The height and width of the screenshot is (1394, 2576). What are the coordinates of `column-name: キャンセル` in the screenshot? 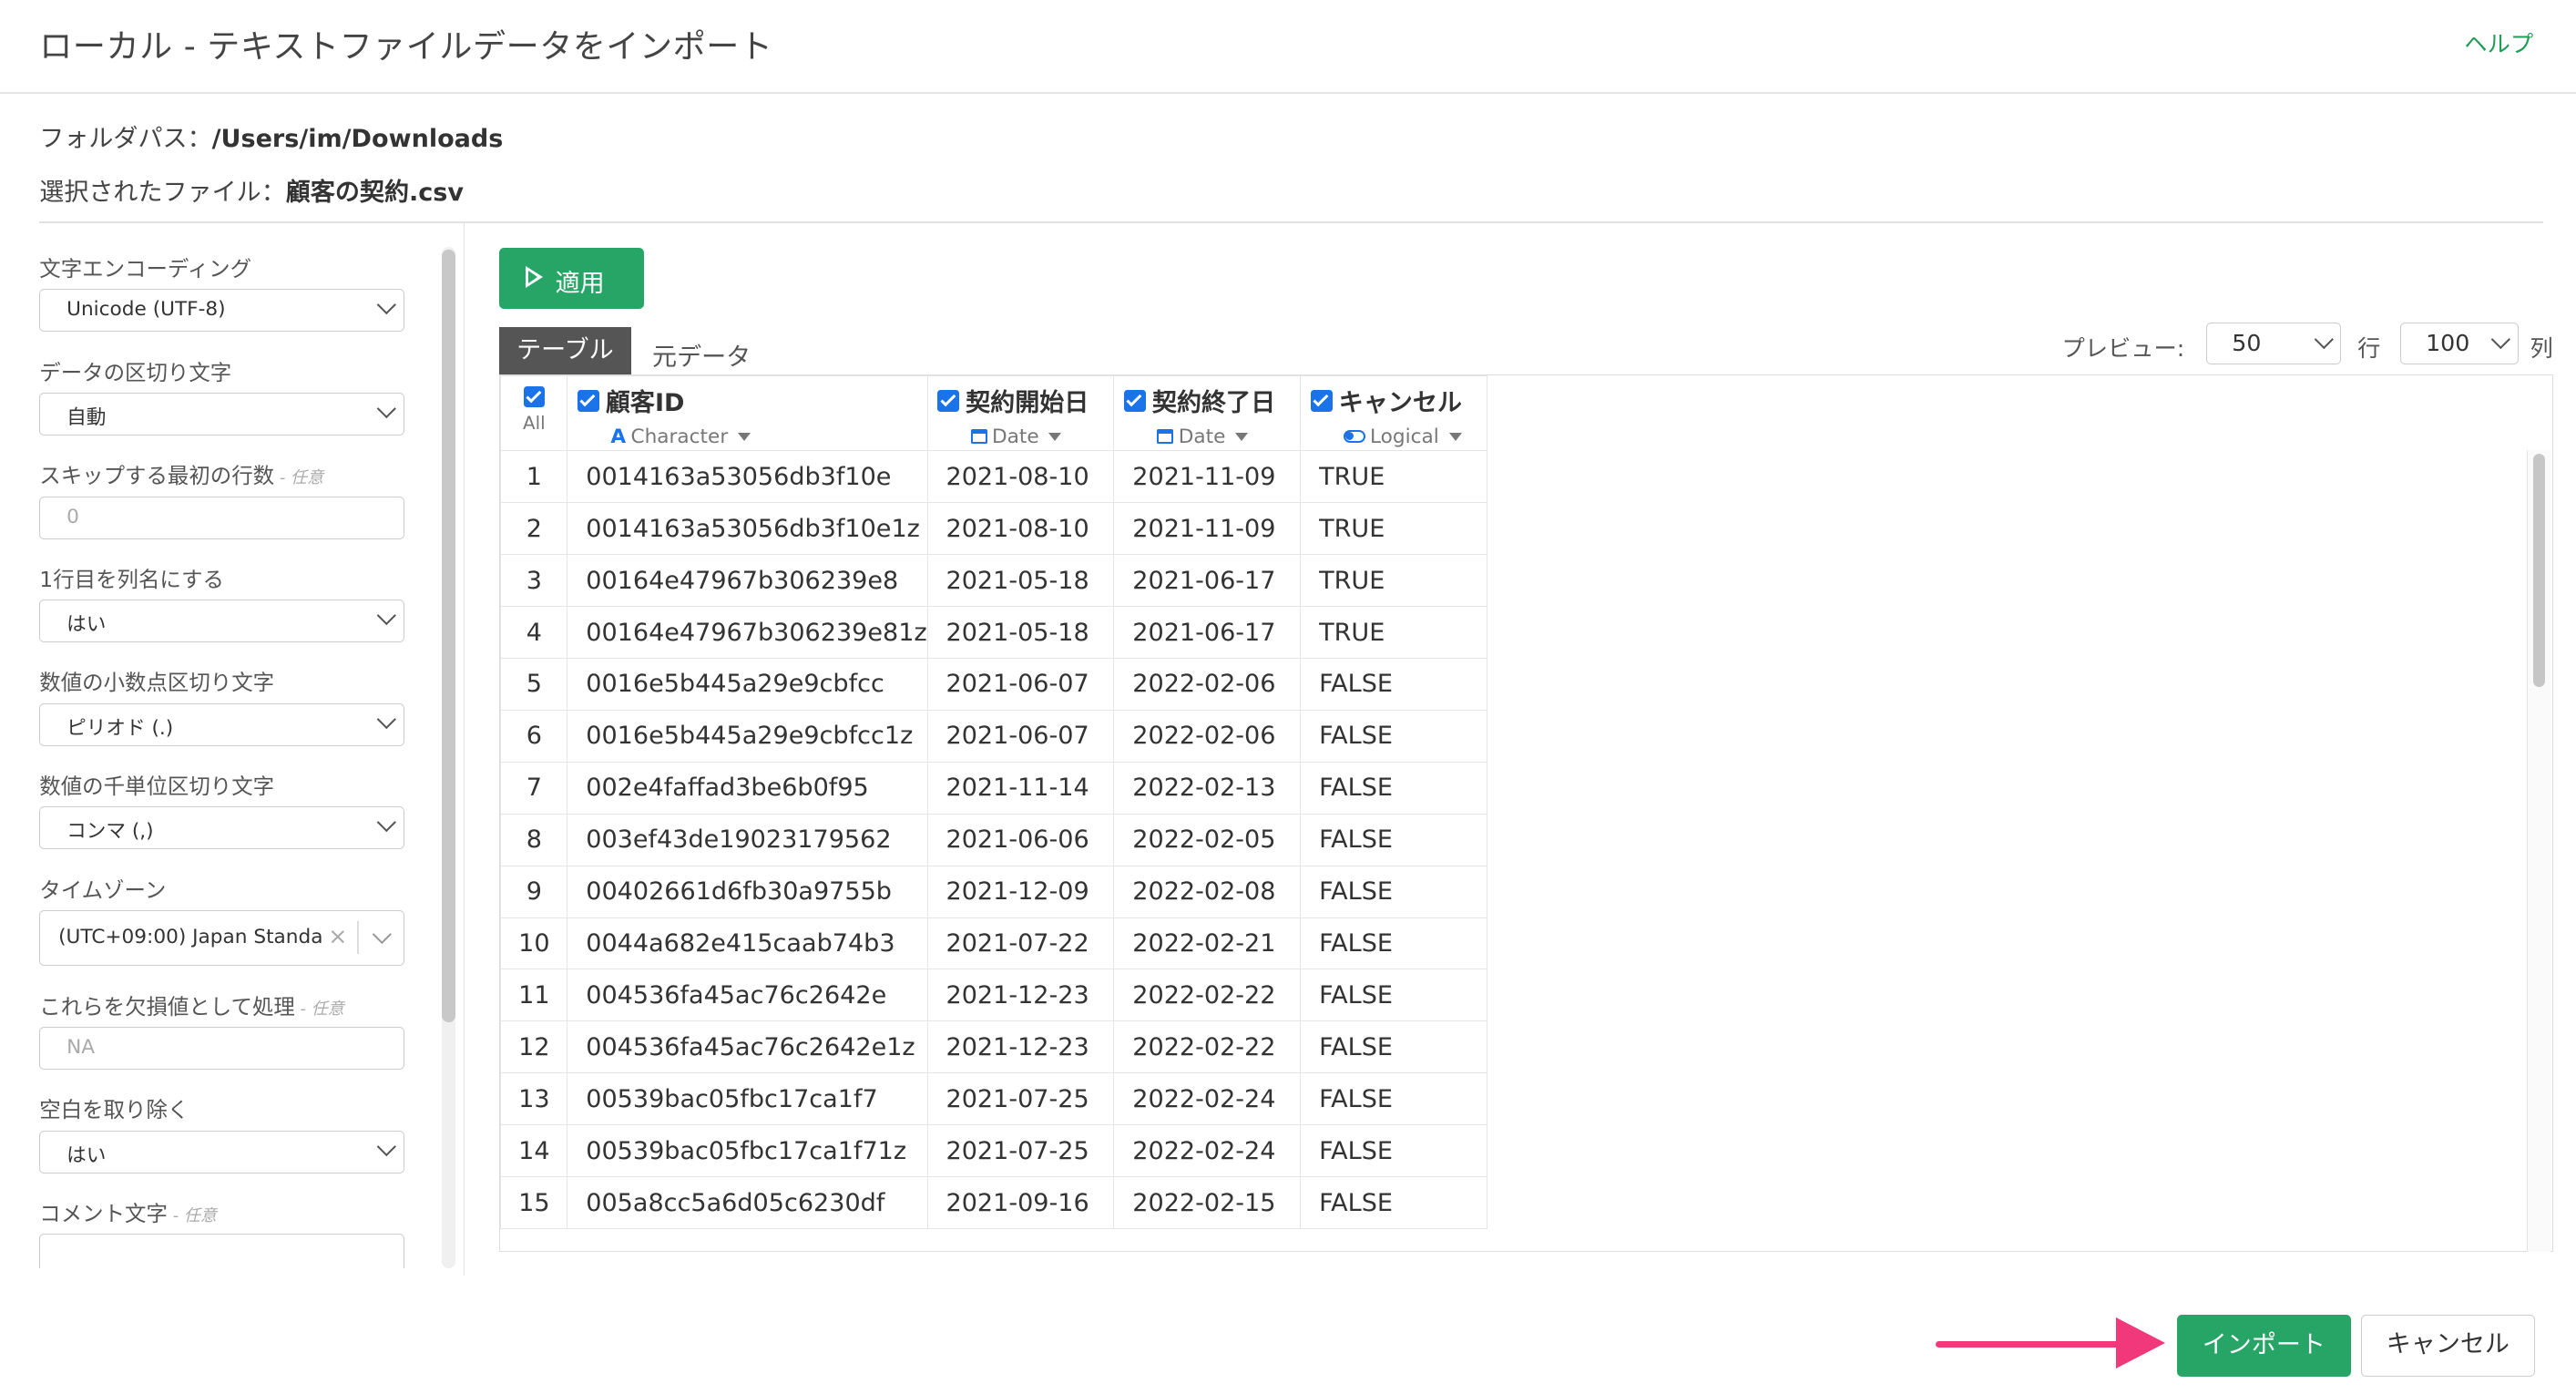 It's located at (1400, 403).